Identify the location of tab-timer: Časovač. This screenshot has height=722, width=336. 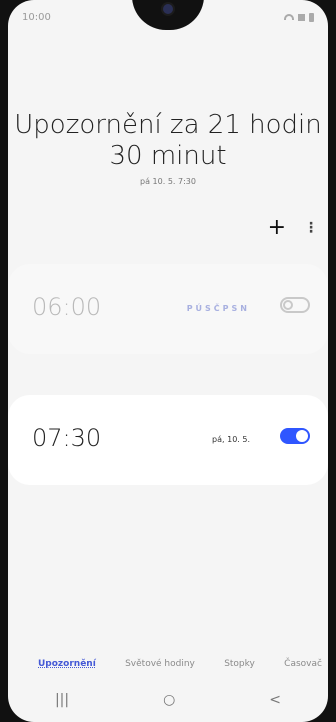
(303, 664).